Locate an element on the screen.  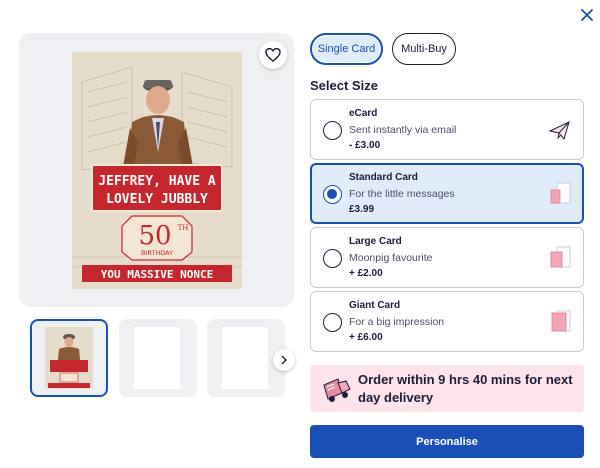
personalise-button-label: Personalise is located at coordinates (447, 441).